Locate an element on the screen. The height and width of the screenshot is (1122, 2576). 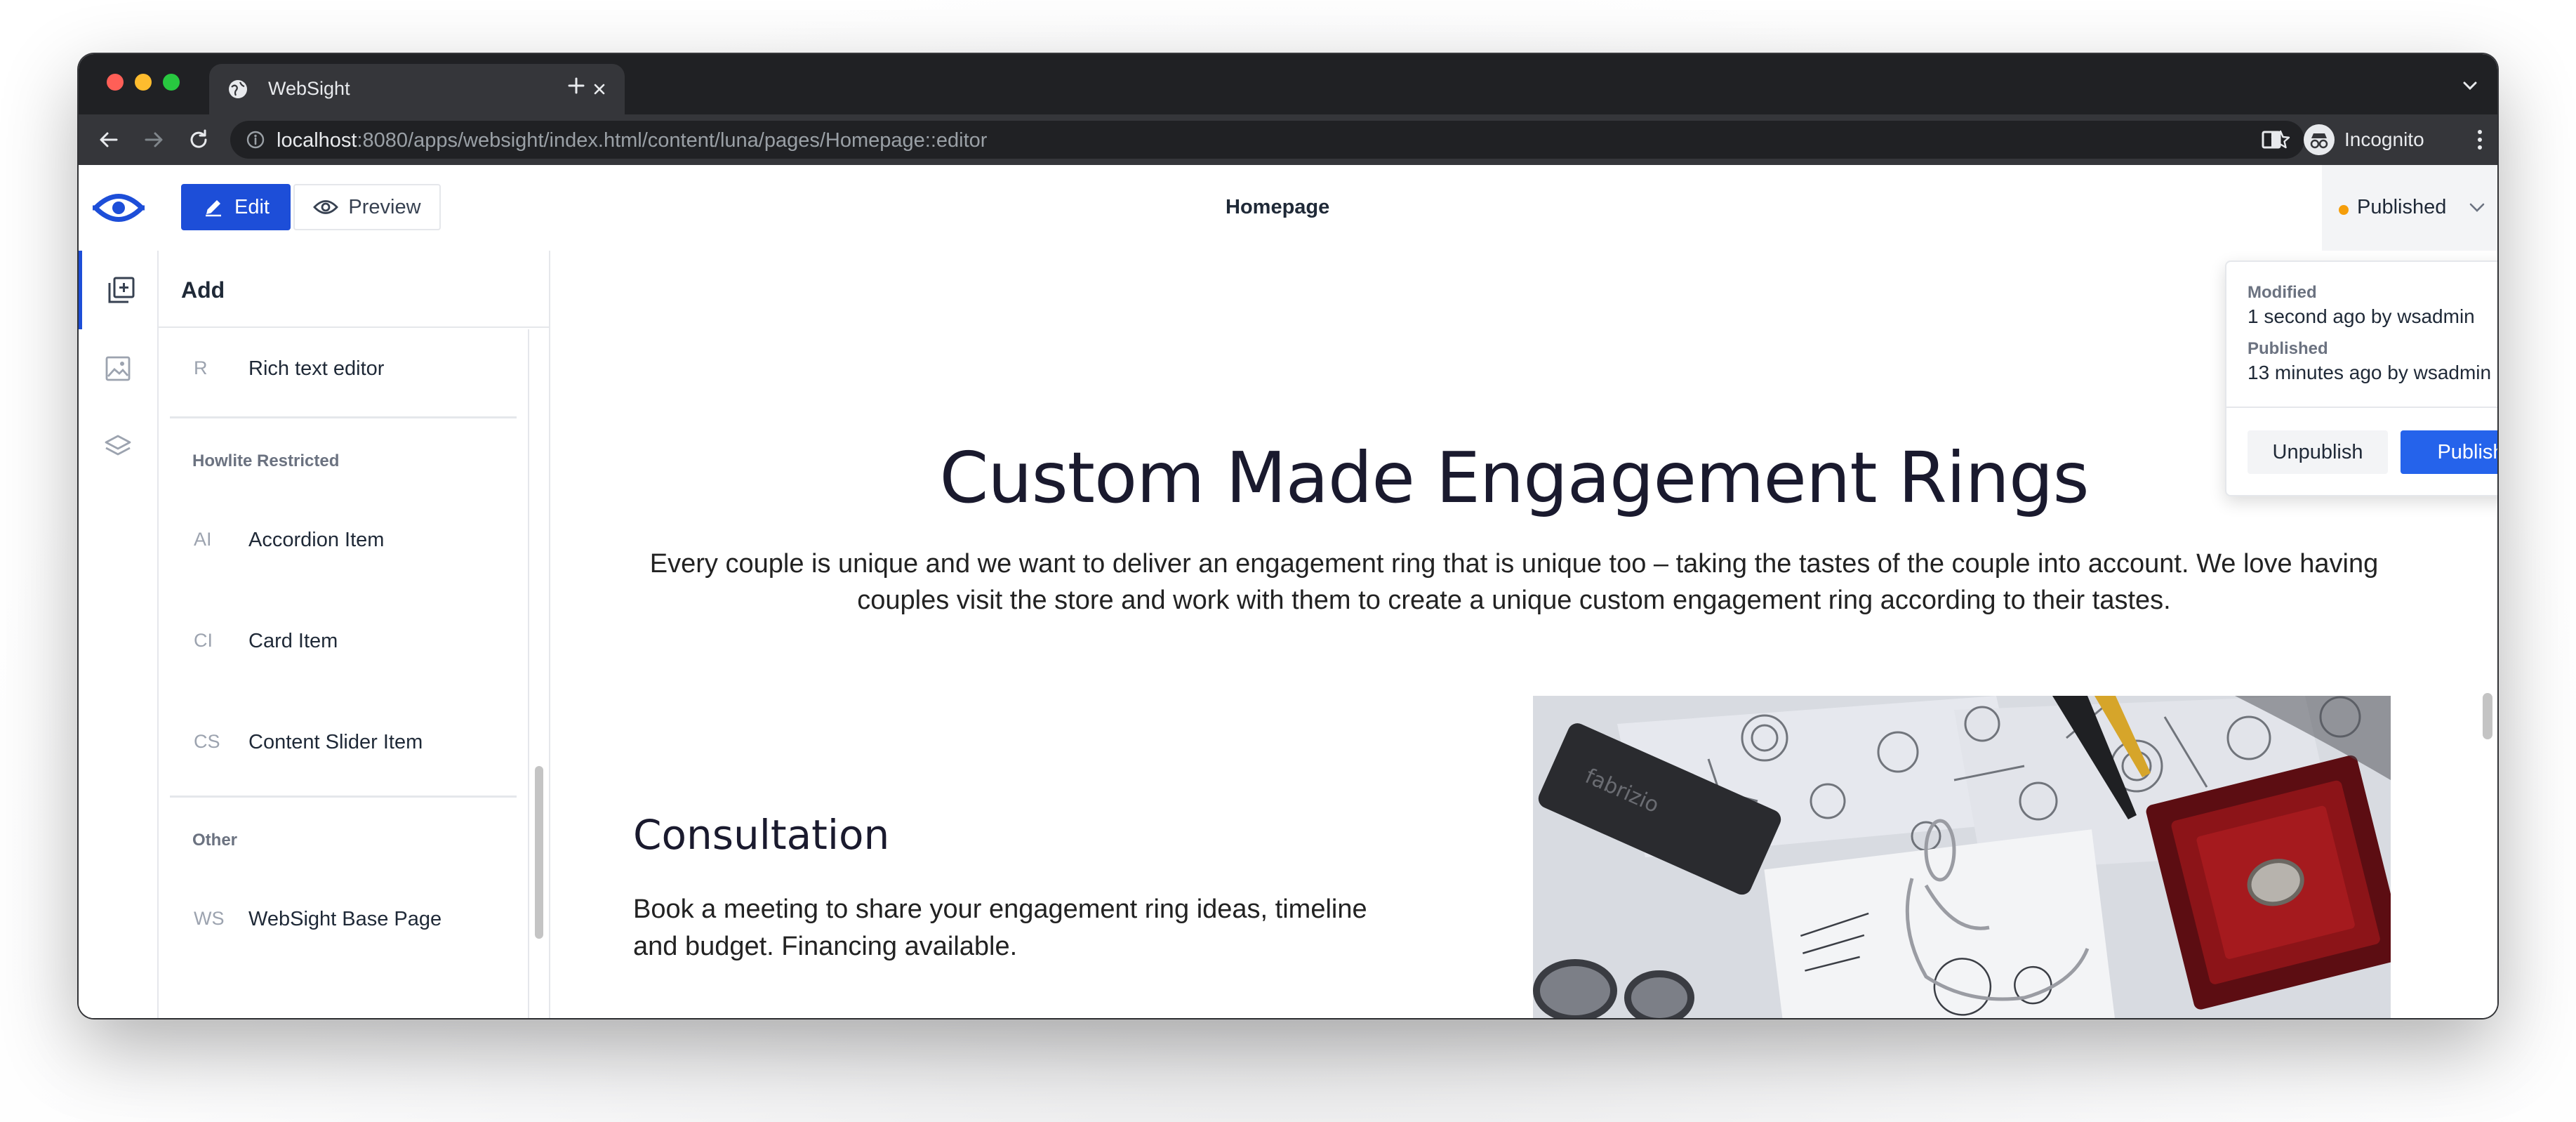
minimize-window-button is located at coordinates (144, 82).